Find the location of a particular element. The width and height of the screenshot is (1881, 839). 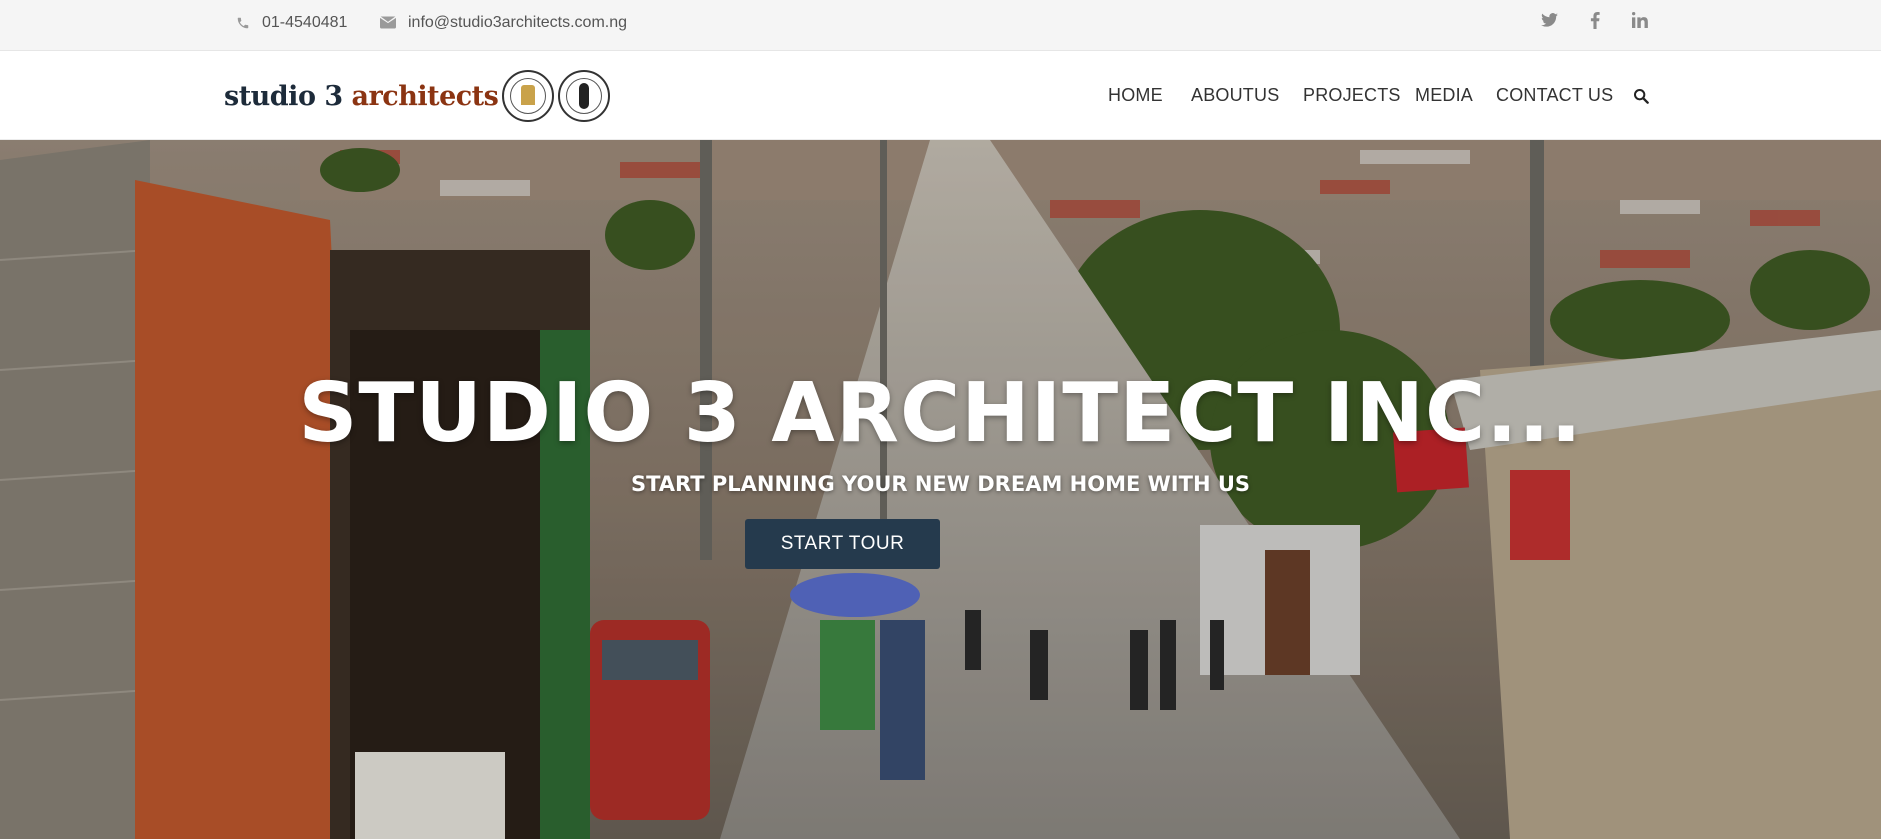

phone-contact: 01-4540481 is located at coordinates (291, 22).